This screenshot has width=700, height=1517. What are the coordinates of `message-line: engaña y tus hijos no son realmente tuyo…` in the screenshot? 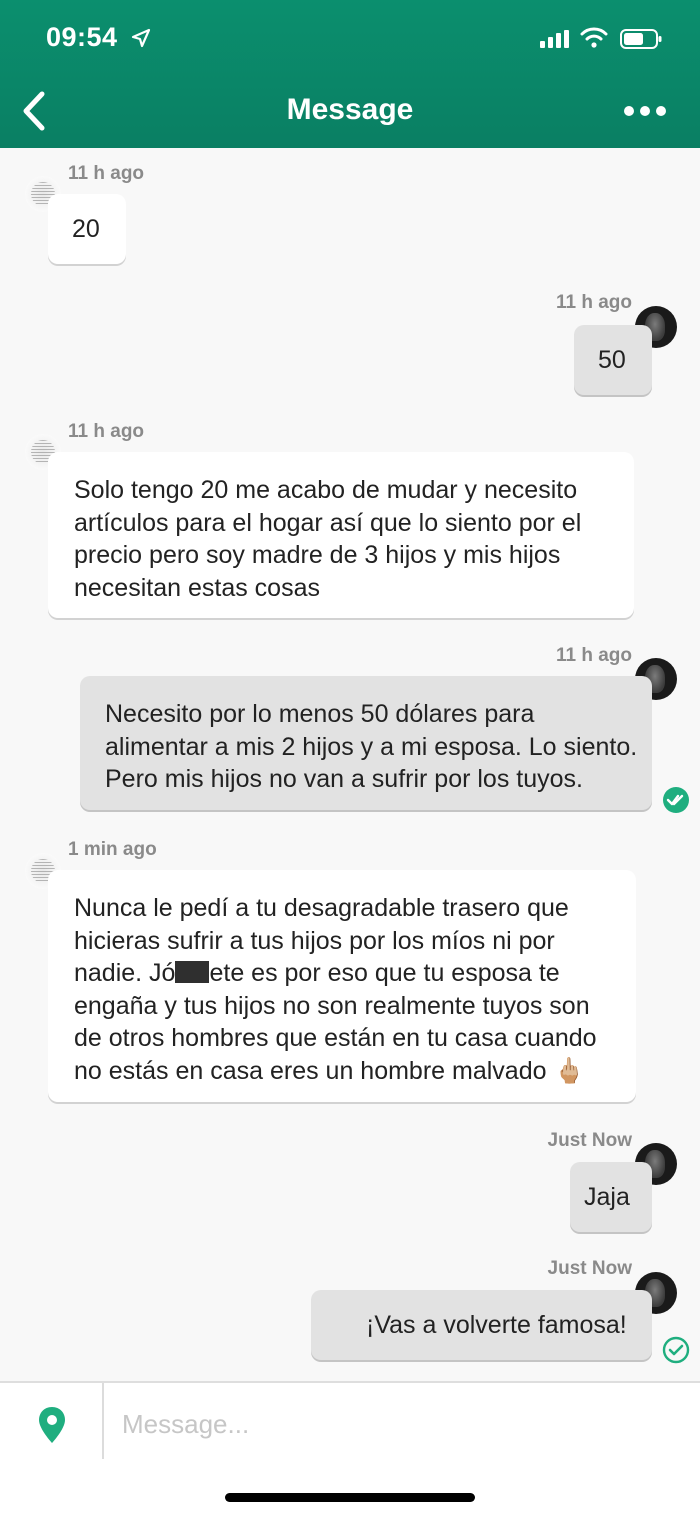 It's located at (332, 1005).